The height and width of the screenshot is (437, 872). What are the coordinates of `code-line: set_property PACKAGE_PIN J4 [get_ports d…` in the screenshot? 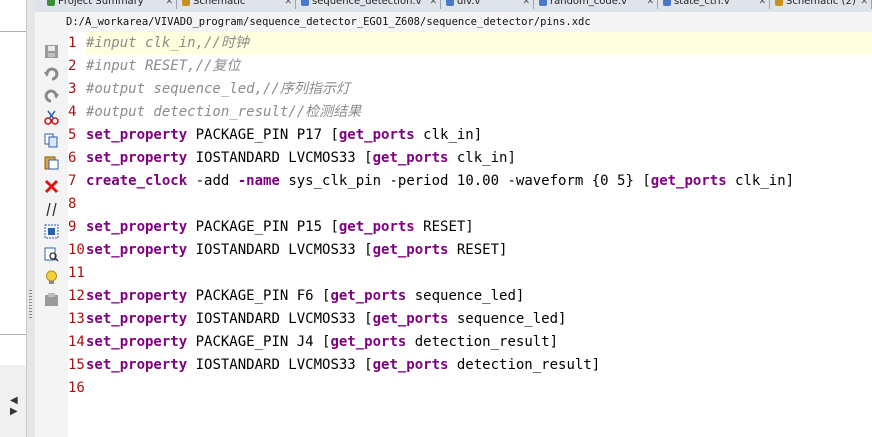 It's located at (322, 342).